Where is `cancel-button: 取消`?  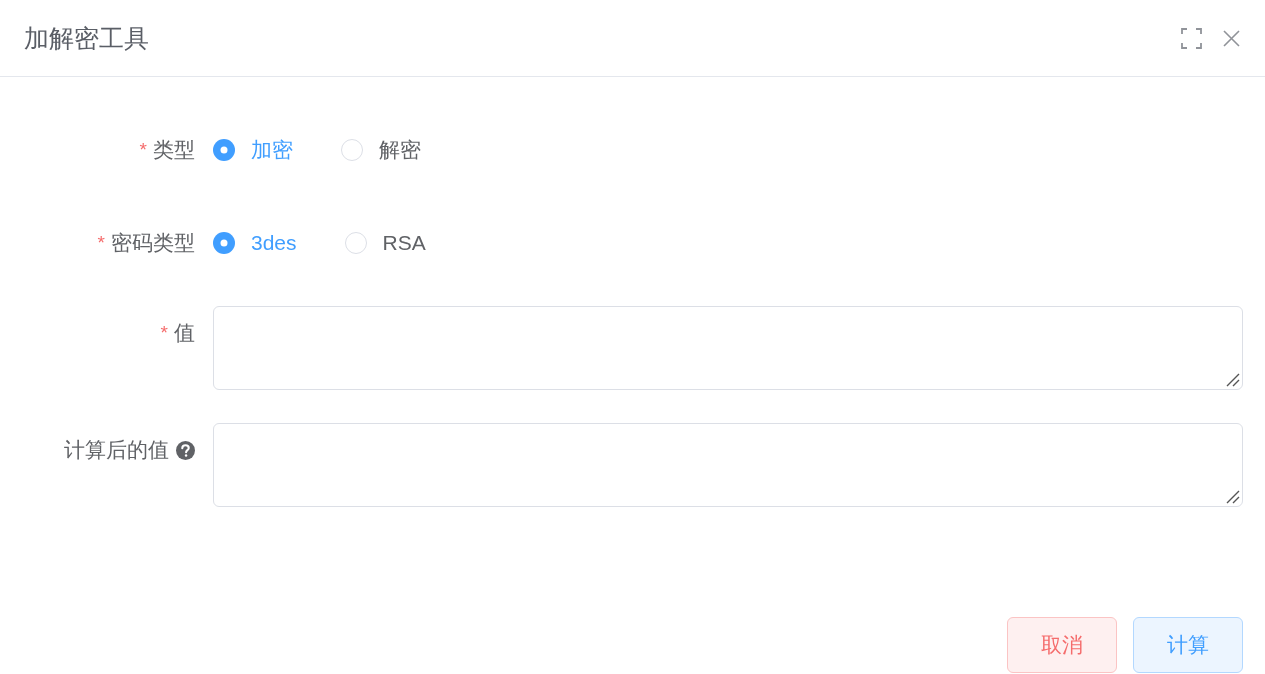 cancel-button: 取消 is located at coordinates (1062, 645).